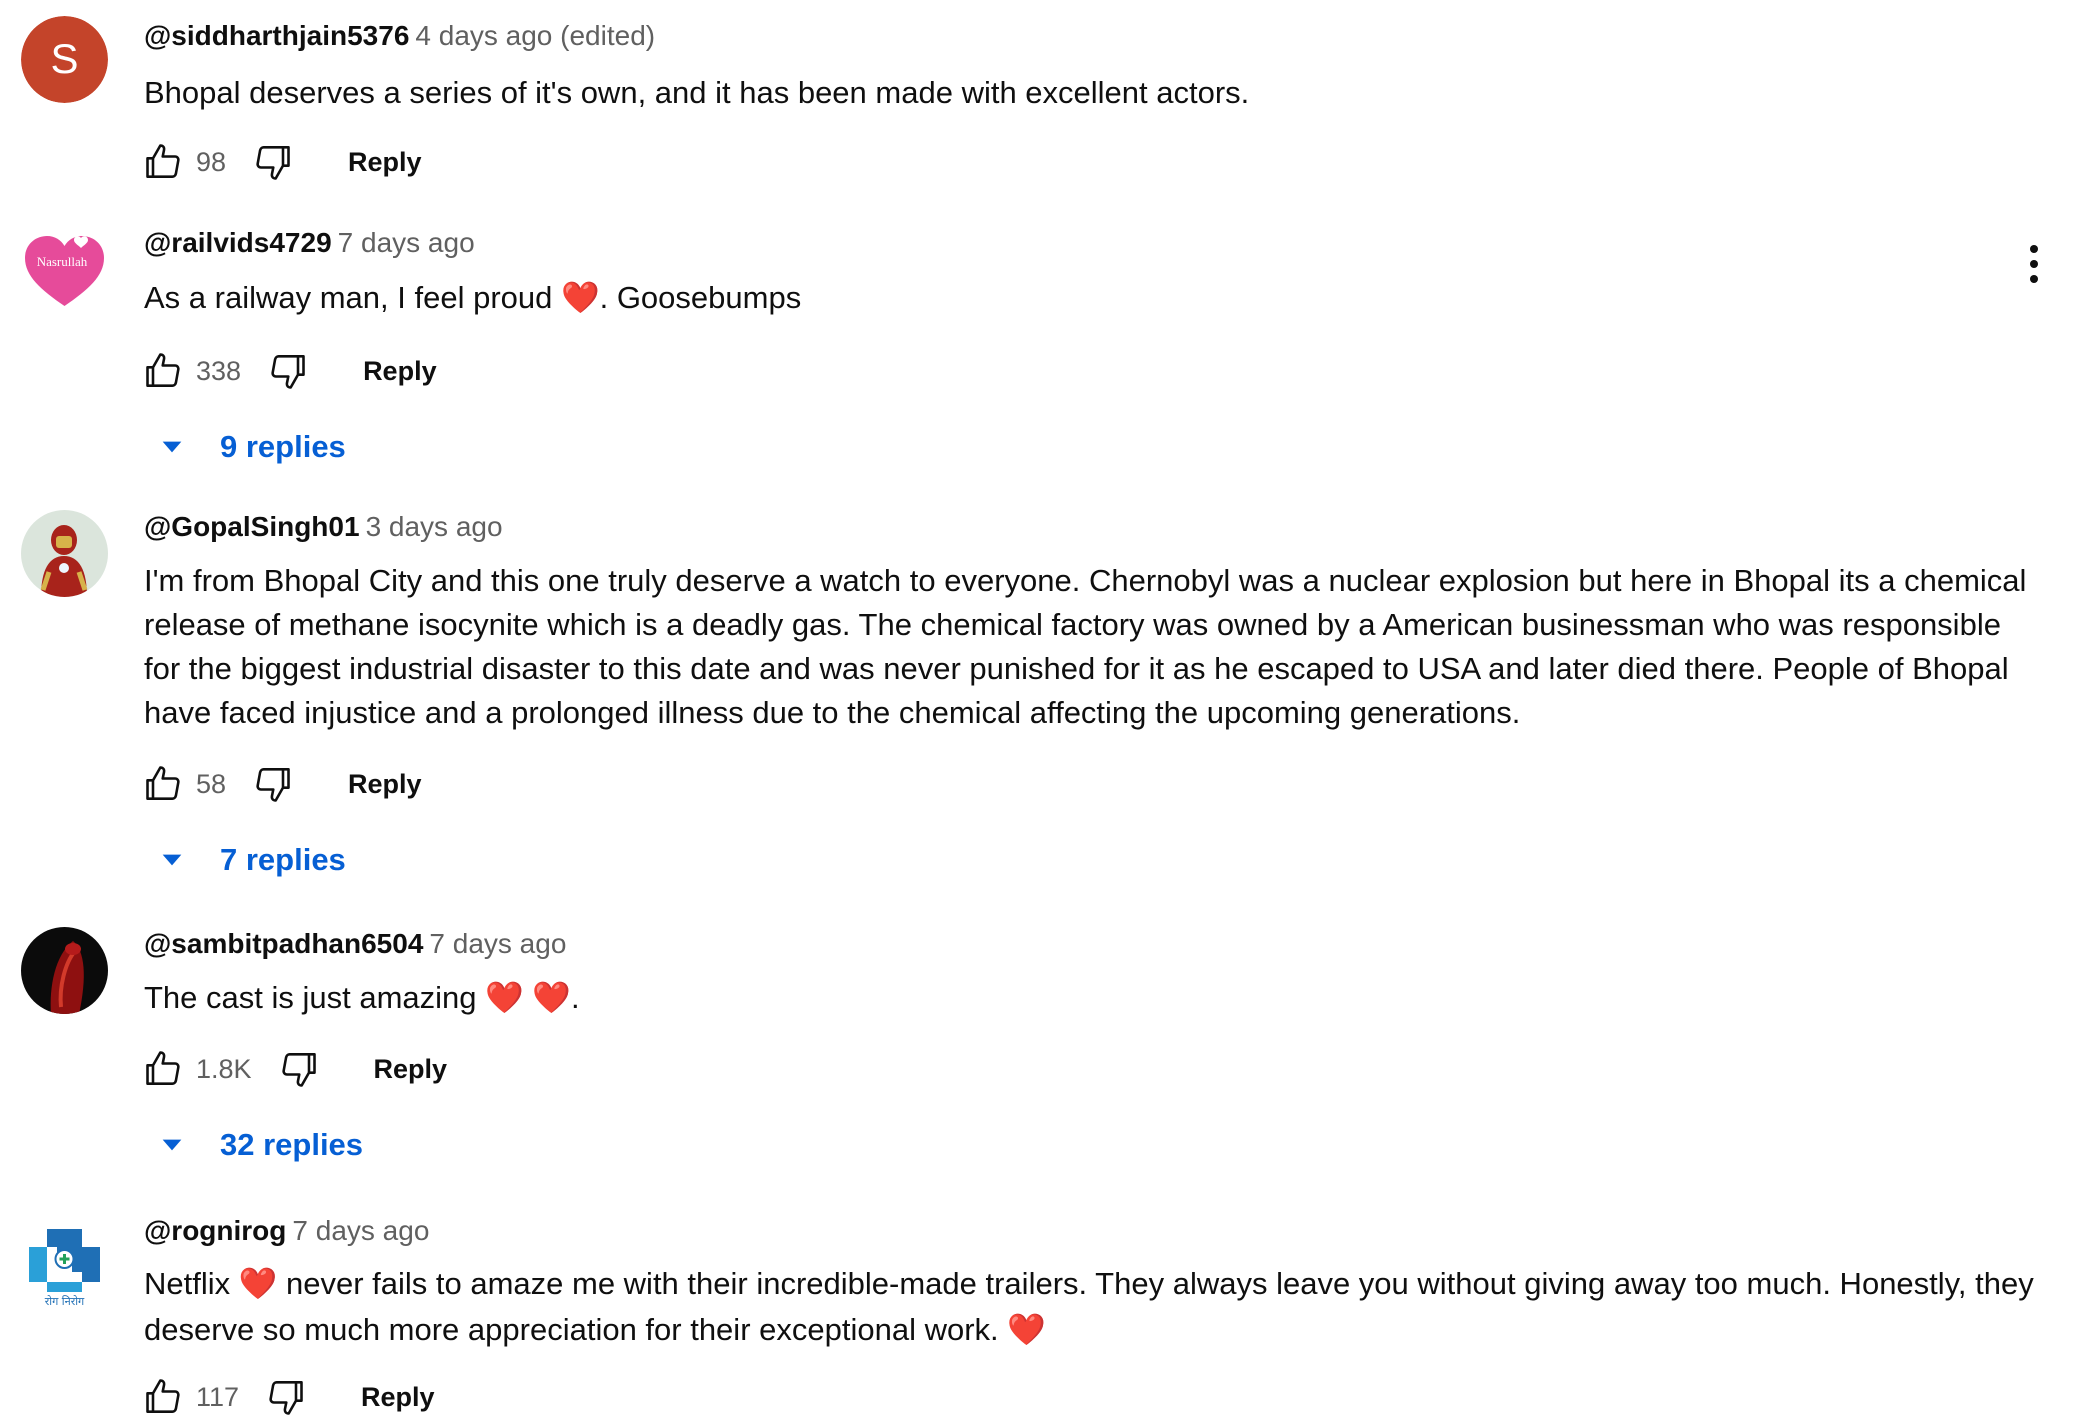 The height and width of the screenshot is (1420, 2083). What do you see at coordinates (191, 1283) in the screenshot?
I see `comment-text-part: Netflix` at bounding box center [191, 1283].